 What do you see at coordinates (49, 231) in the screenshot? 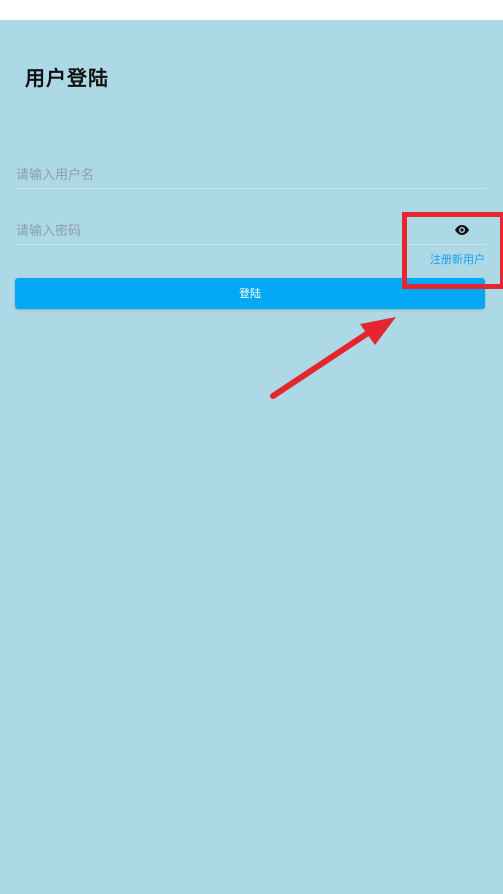
I see `password-placeholder: 请输入密码` at bounding box center [49, 231].